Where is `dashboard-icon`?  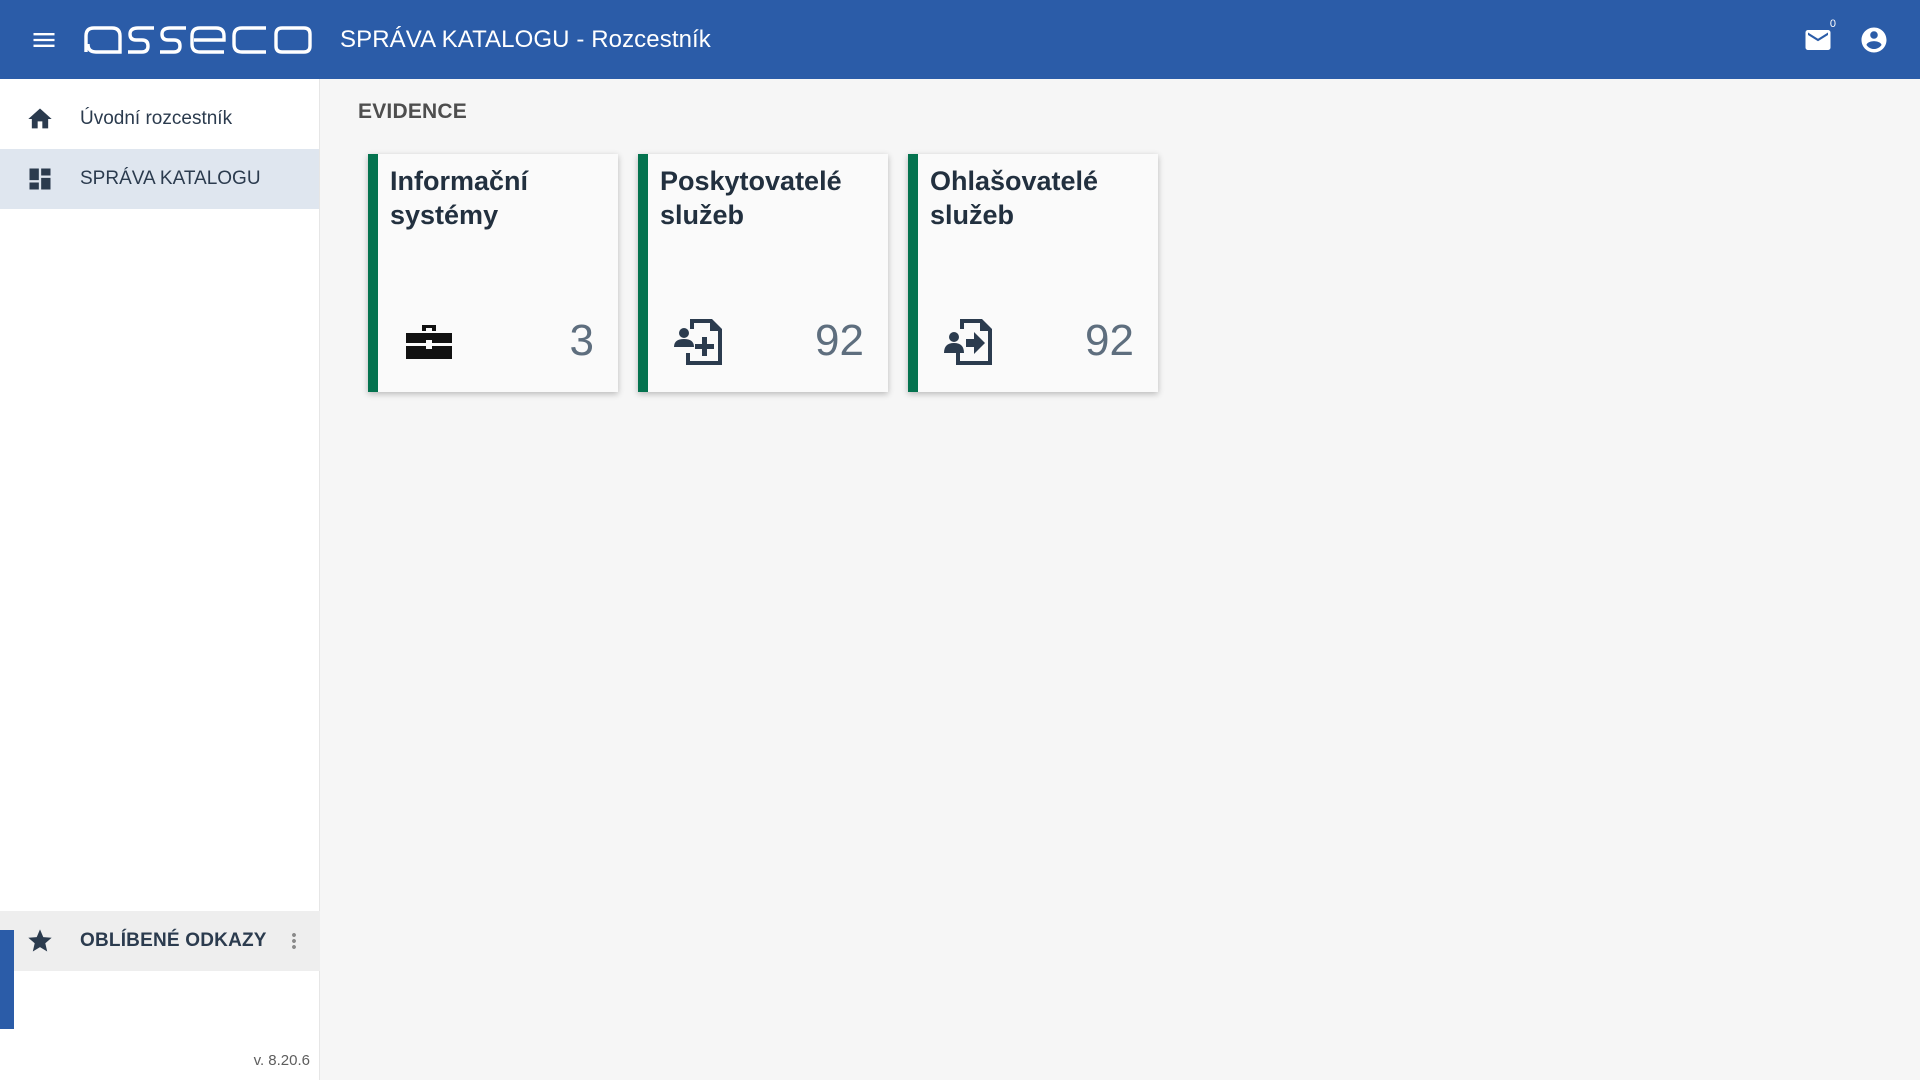 dashboard-icon is located at coordinates (40, 179).